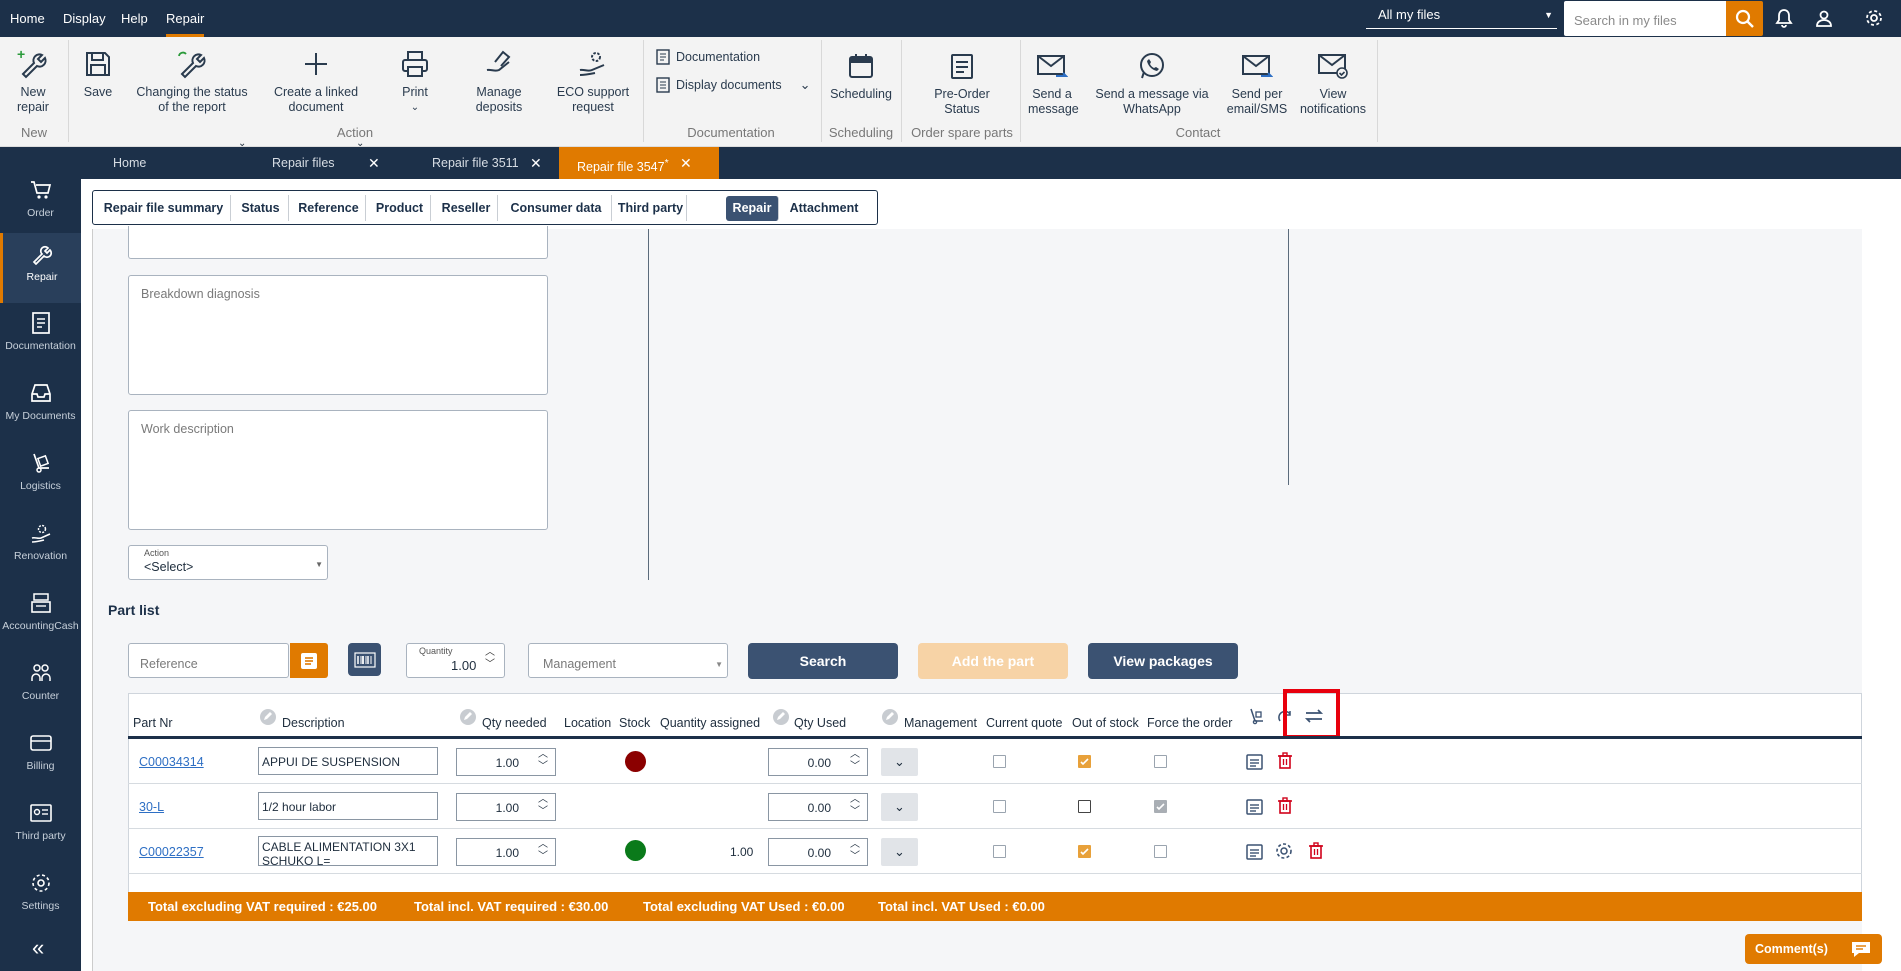  Describe the element at coordinates (348, 761) in the screenshot. I see `description-input: APPUI DE SUSPENSION` at that location.